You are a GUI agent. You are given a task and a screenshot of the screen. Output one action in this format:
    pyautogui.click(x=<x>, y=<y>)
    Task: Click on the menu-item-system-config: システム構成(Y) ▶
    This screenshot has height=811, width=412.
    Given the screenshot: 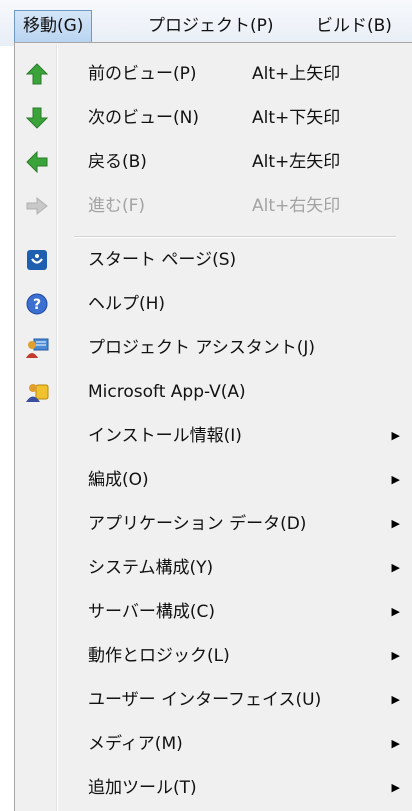 What is the action you would take?
    pyautogui.click(x=213, y=568)
    